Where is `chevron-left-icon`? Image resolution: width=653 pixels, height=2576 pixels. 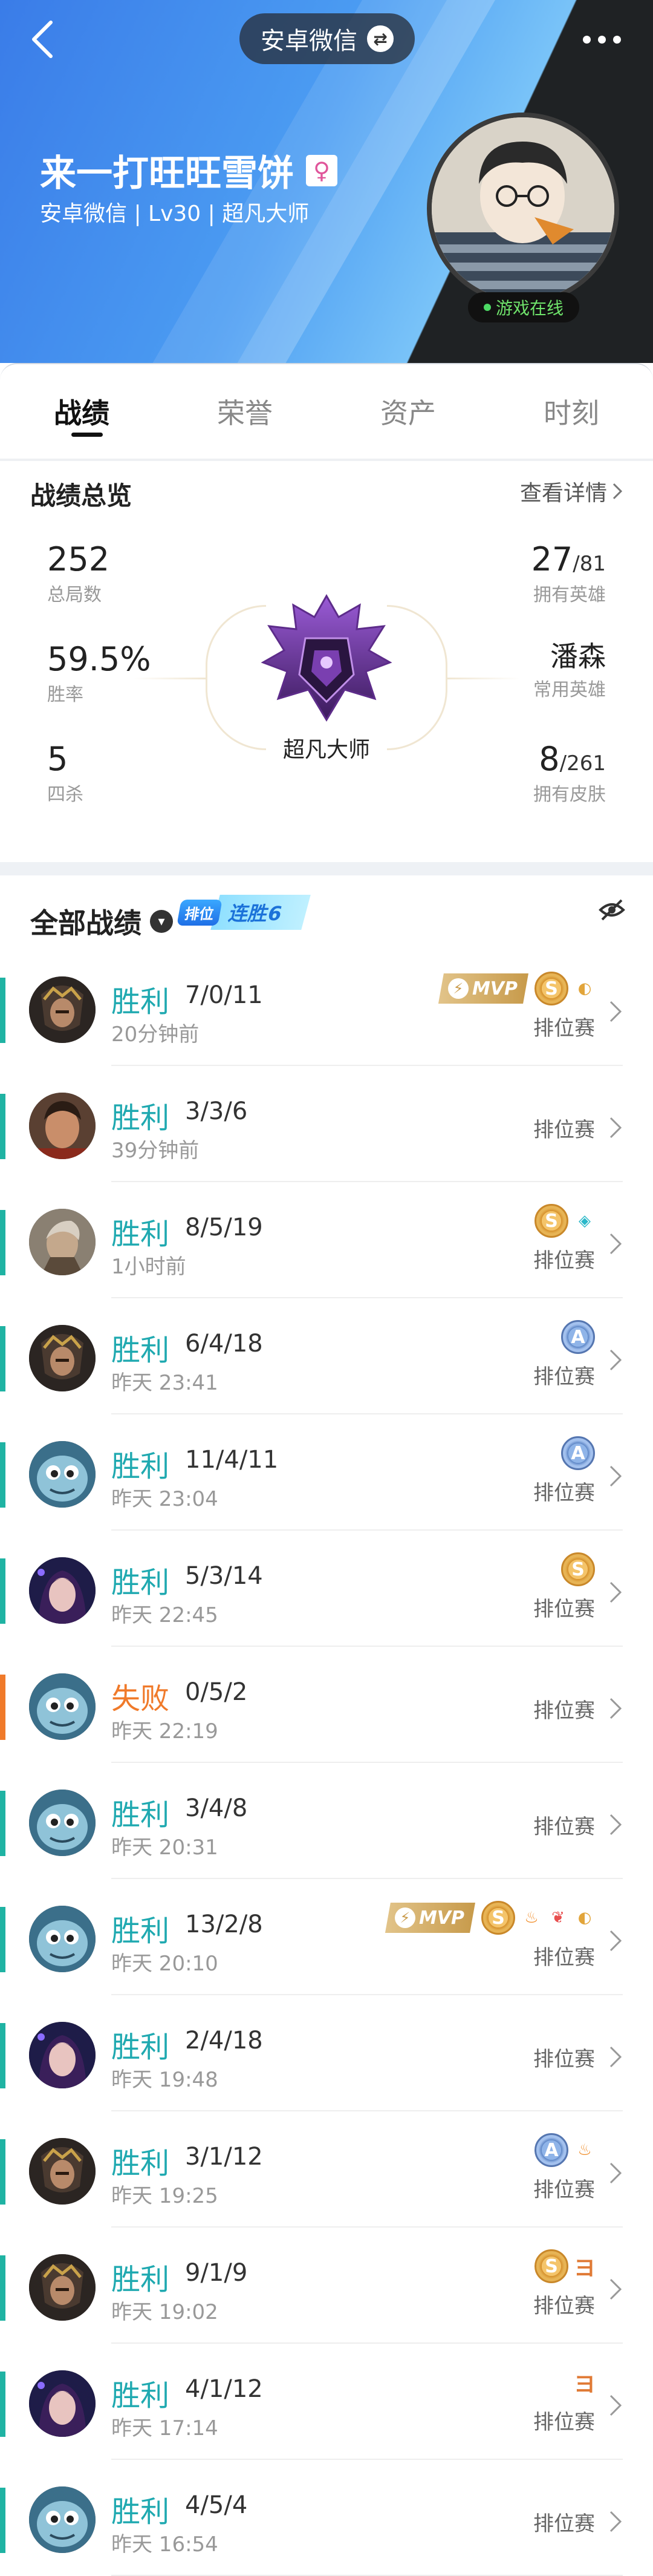 chevron-left-icon is located at coordinates (42, 39).